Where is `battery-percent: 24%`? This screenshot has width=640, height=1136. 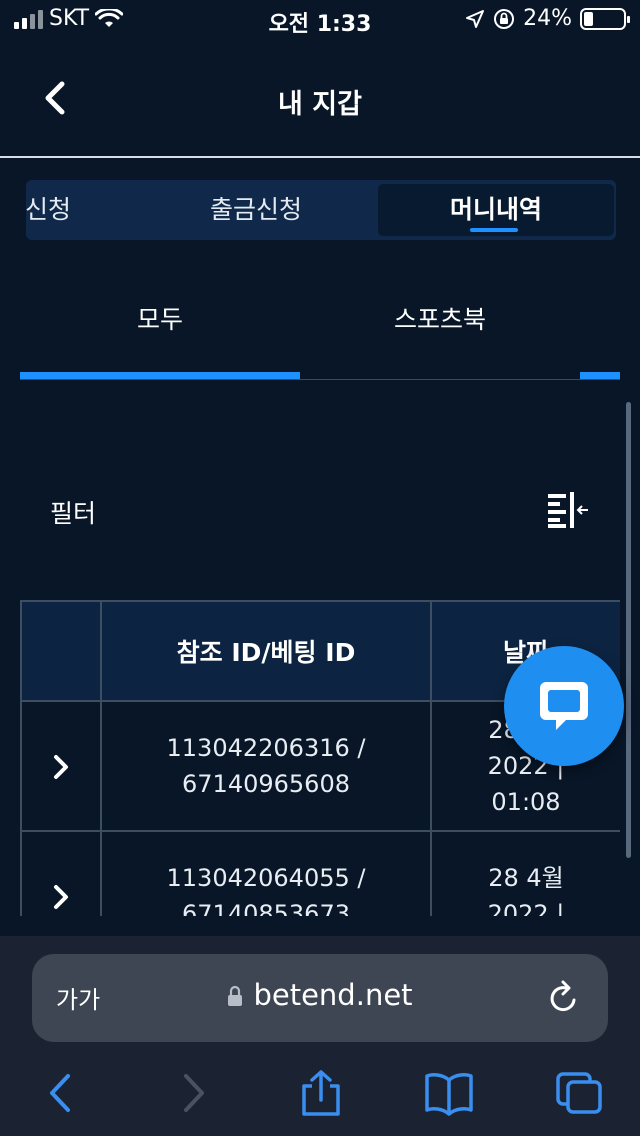
battery-percent: 24% is located at coordinates (547, 18).